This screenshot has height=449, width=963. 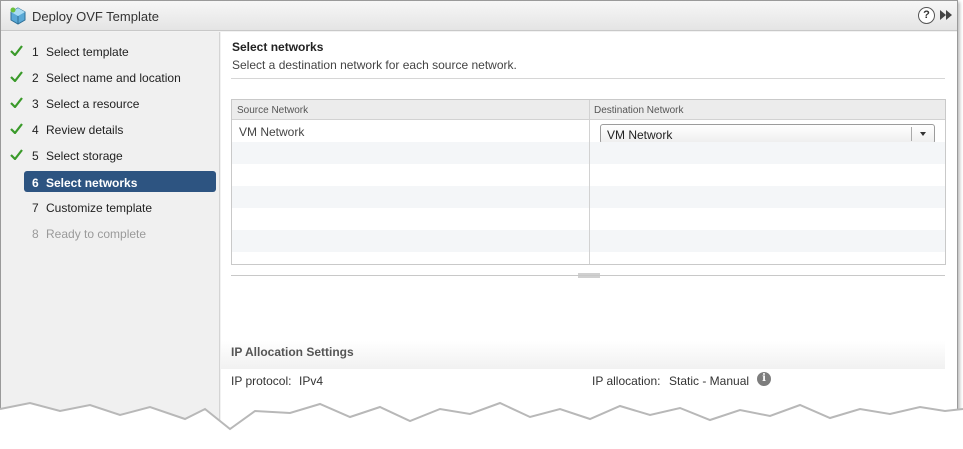 I want to click on wizard-step-review-details: 4 Review details, so click(x=110, y=129).